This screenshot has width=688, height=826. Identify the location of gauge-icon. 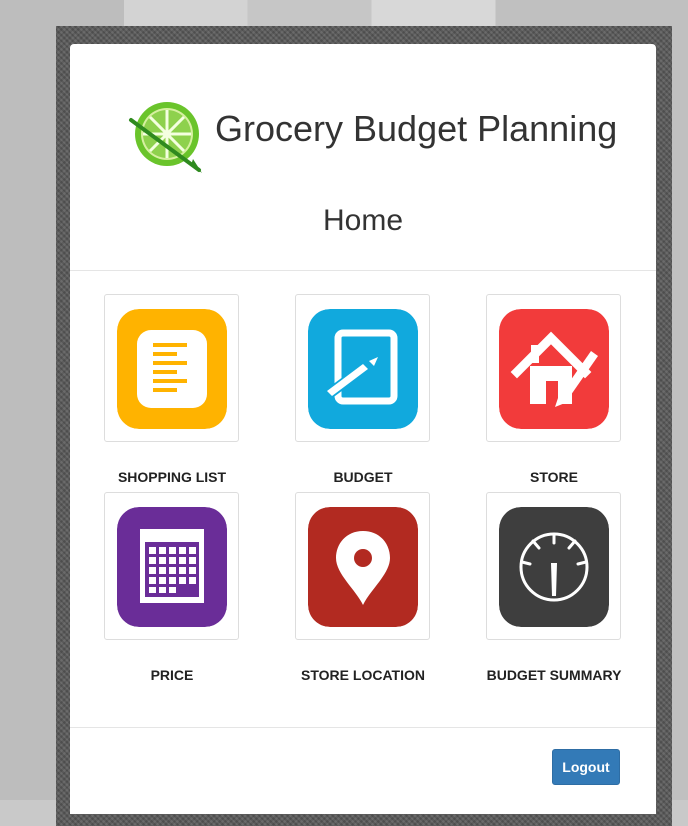
(554, 567).